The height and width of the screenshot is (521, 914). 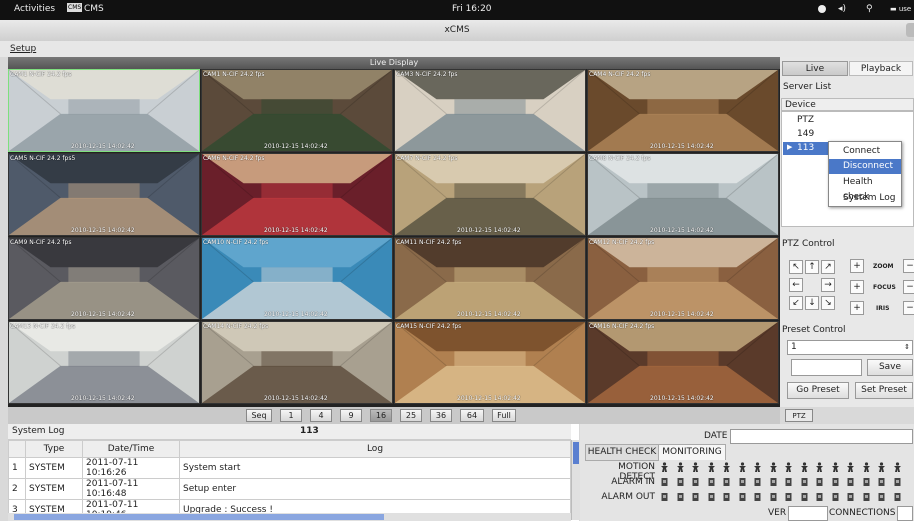 What do you see at coordinates (808, 513) in the screenshot?
I see `ver-field` at bounding box center [808, 513].